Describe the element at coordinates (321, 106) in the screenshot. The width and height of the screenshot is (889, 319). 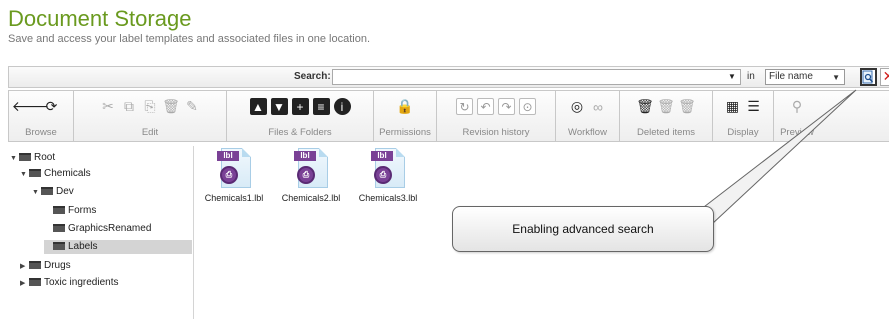
I see `new-file-icon: ≡` at that location.